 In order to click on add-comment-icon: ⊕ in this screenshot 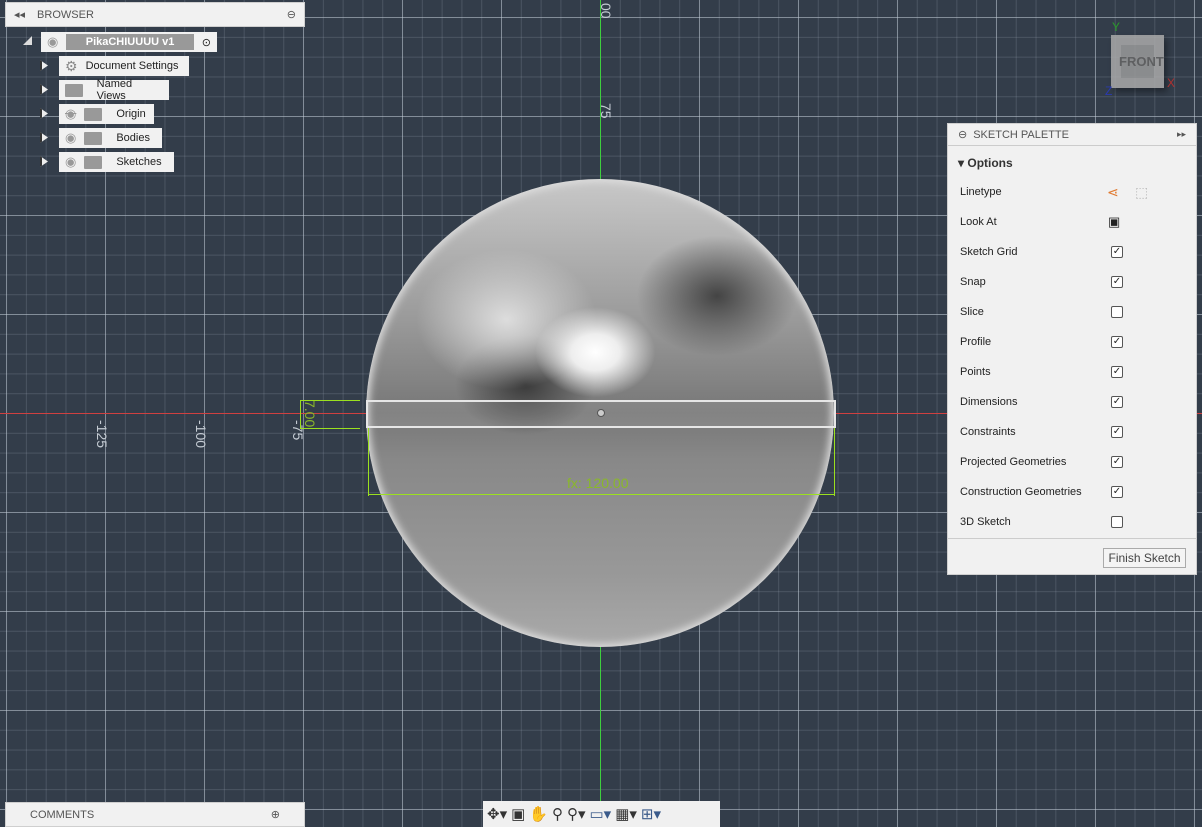, I will do `click(275, 814)`.